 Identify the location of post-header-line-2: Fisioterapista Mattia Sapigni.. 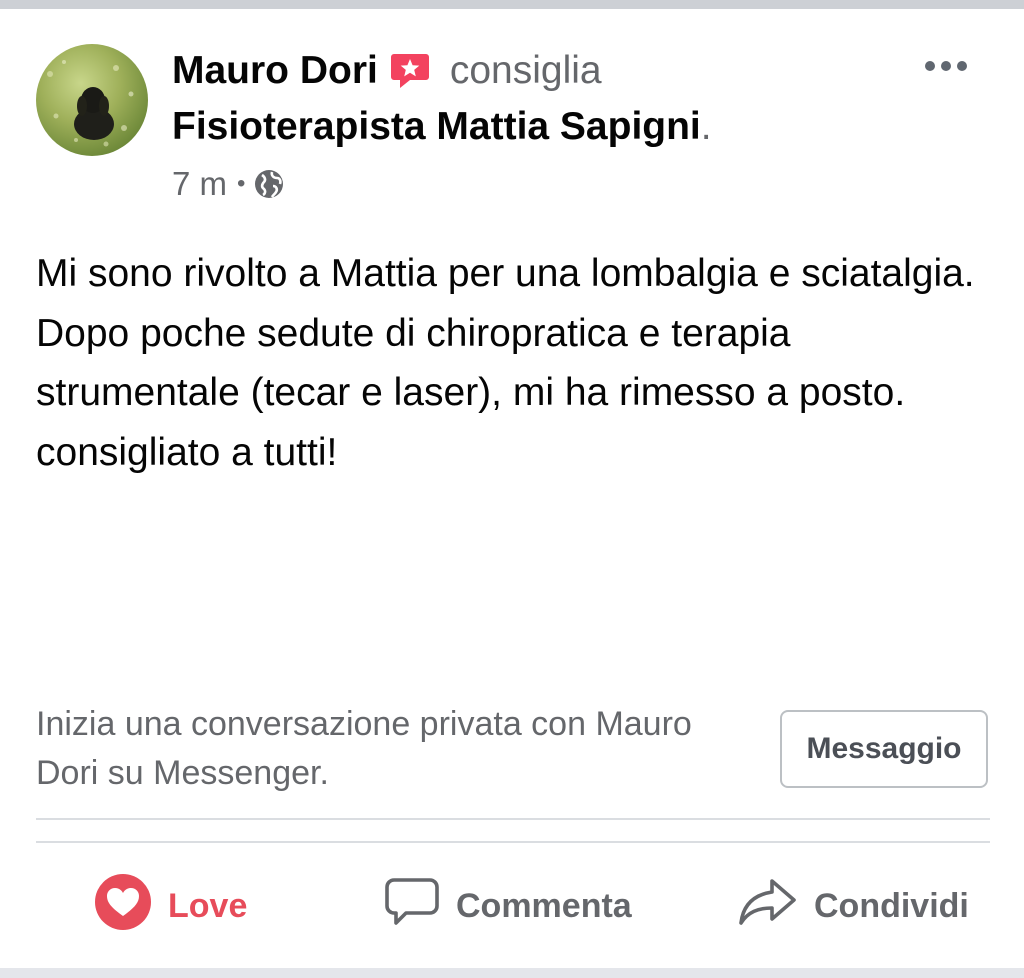
(442, 127).